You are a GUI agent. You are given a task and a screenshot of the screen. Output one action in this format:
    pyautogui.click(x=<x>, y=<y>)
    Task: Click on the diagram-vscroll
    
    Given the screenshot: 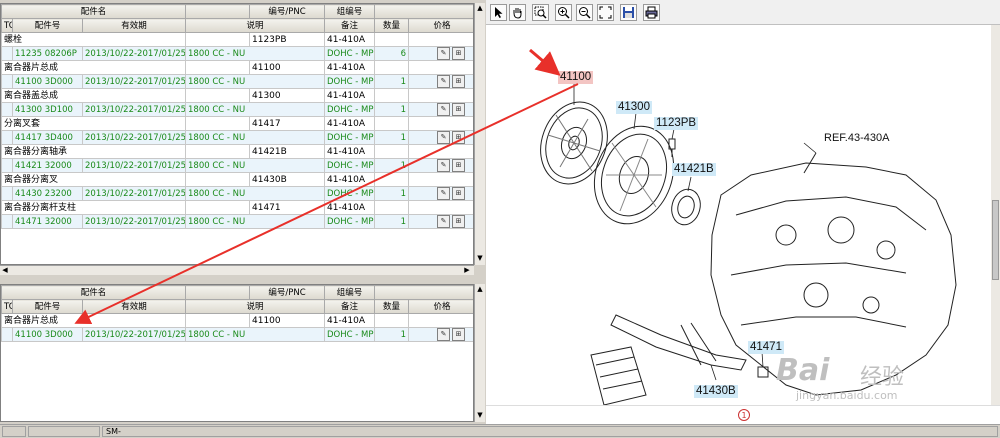 What is the action you would take?
    pyautogui.click(x=995, y=215)
    